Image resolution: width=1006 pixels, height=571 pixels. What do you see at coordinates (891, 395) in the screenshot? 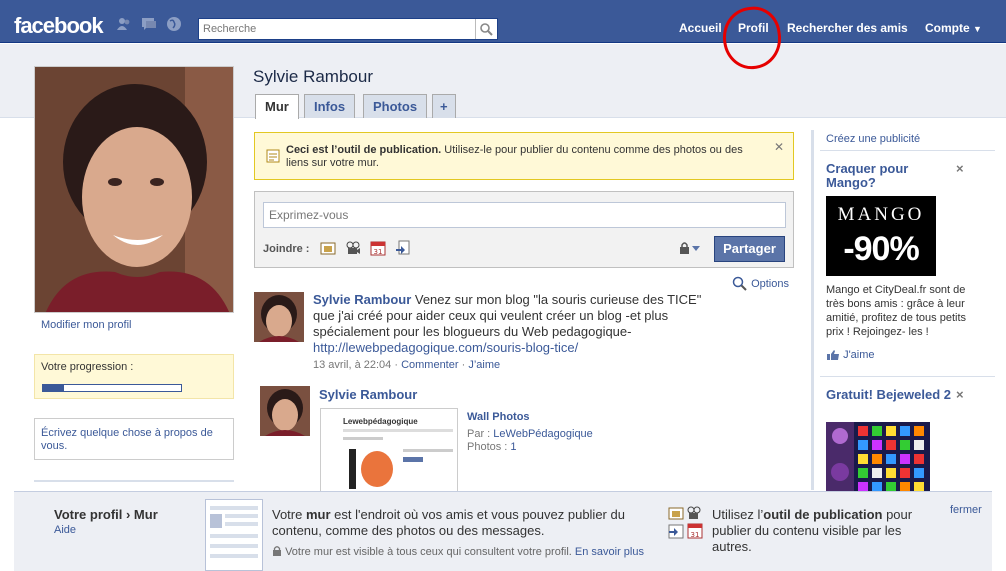
I see `ad2-title: Gratuit! Bejeweled 2` at bounding box center [891, 395].